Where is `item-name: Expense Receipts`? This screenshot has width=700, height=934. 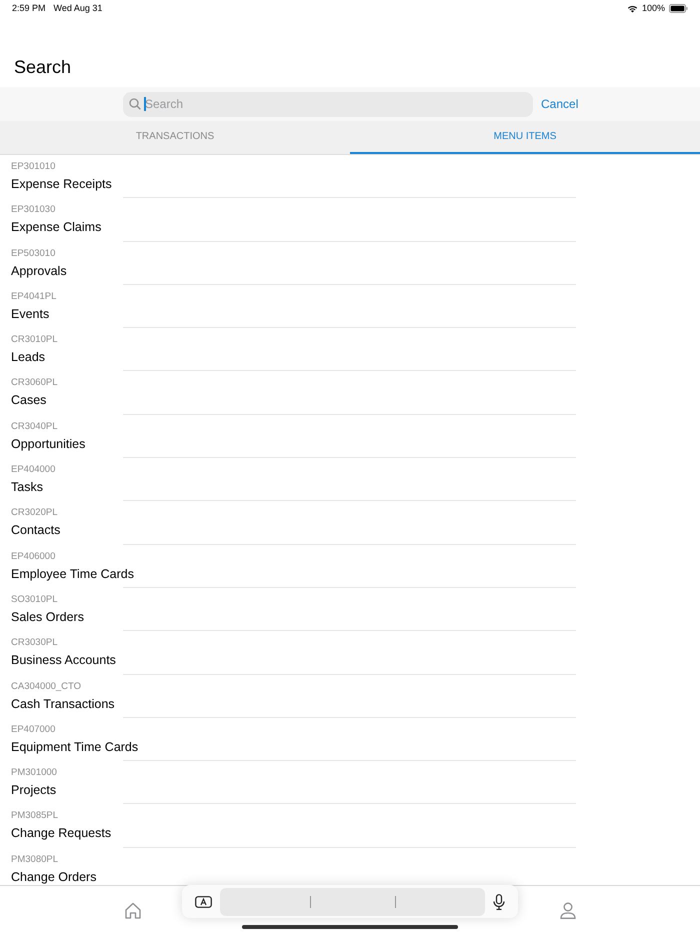
item-name: Expense Receipts is located at coordinates (62, 184).